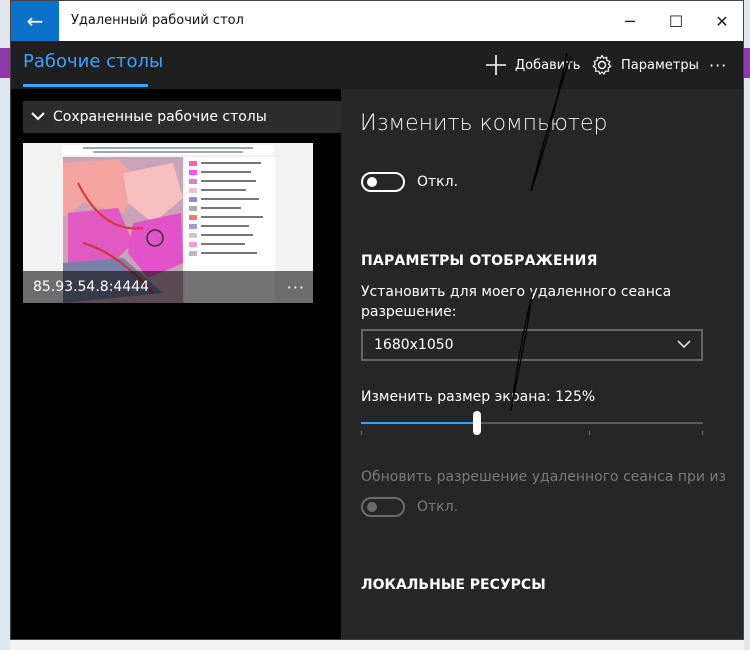 The height and width of the screenshot is (650, 750). What do you see at coordinates (532, 423) in the screenshot?
I see `scale-slider` at bounding box center [532, 423].